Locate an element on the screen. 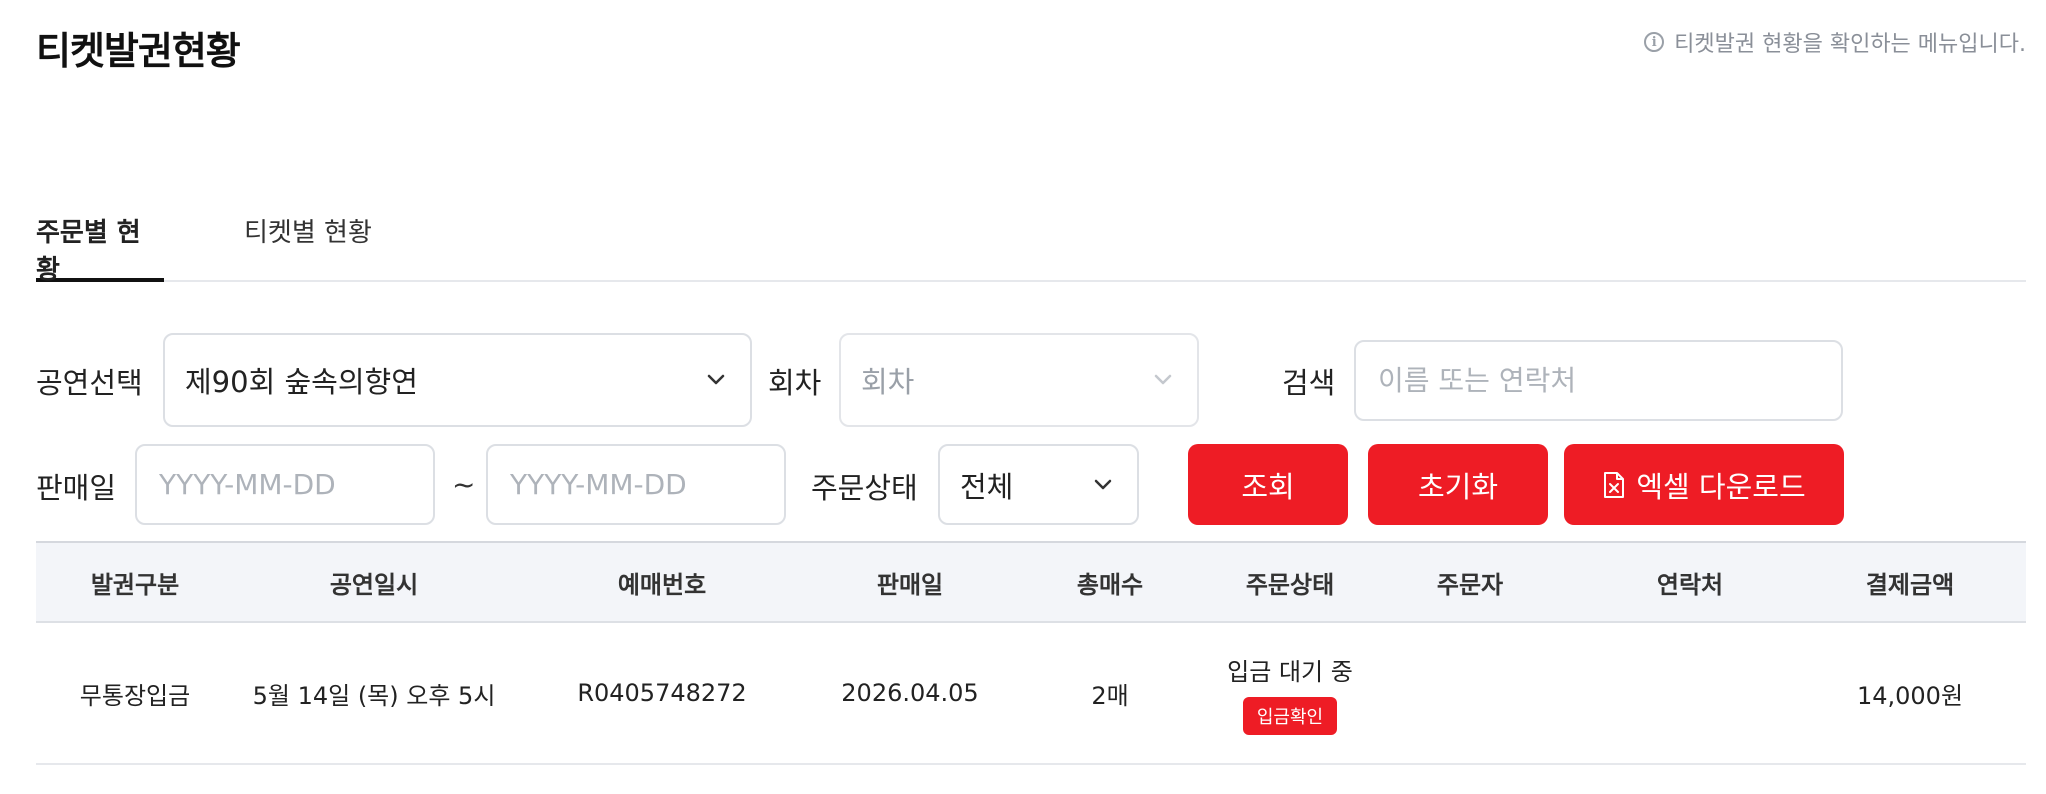 Image resolution: width=2046 pixels, height=794 pixels. col-header-contact: 연락처 is located at coordinates (1690, 584).